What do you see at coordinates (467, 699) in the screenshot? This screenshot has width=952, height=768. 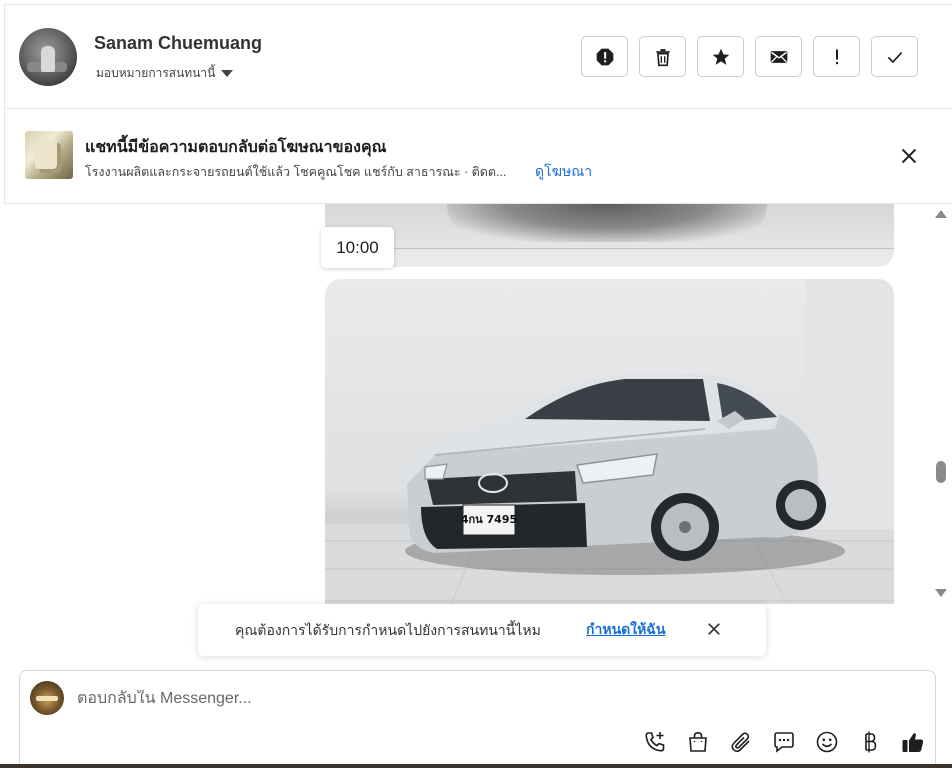 I see `reply-input` at bounding box center [467, 699].